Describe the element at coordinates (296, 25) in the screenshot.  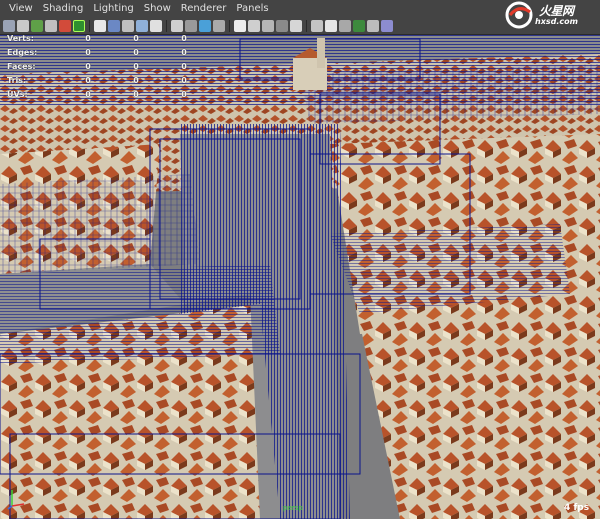
I see `high-quality-icon` at that location.